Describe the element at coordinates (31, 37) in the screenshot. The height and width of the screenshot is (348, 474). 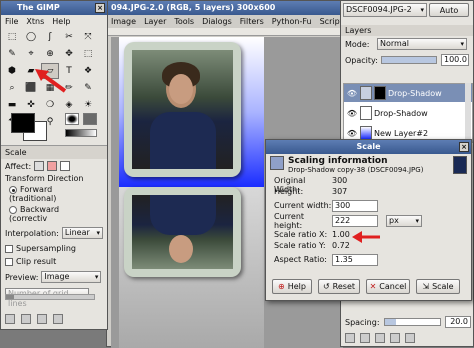
I see `ellipse-select-icon: ◯` at that location.